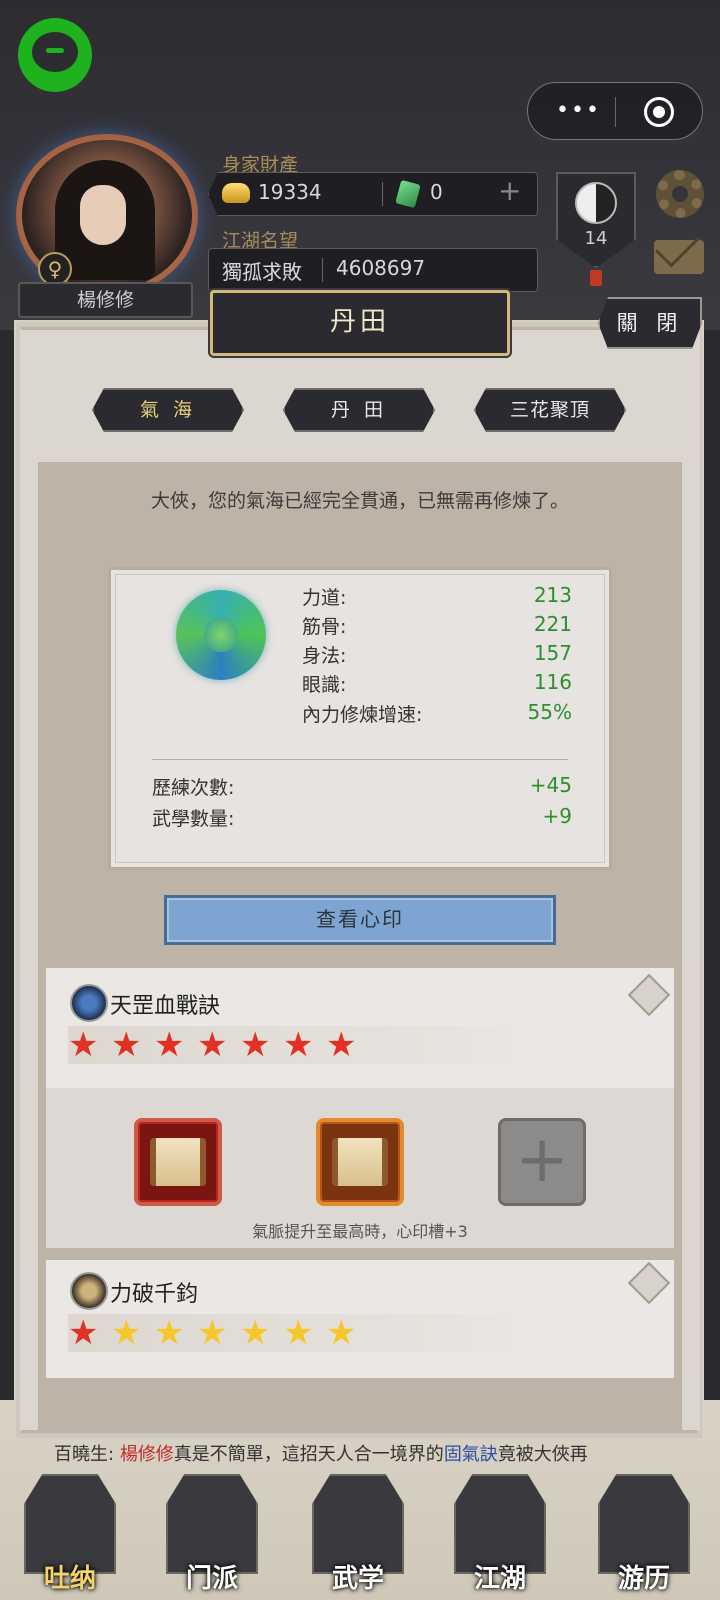 This screenshot has width=720, height=1600. What do you see at coordinates (436, 192) in the screenshot?
I see `jade-amount: 0` at bounding box center [436, 192].